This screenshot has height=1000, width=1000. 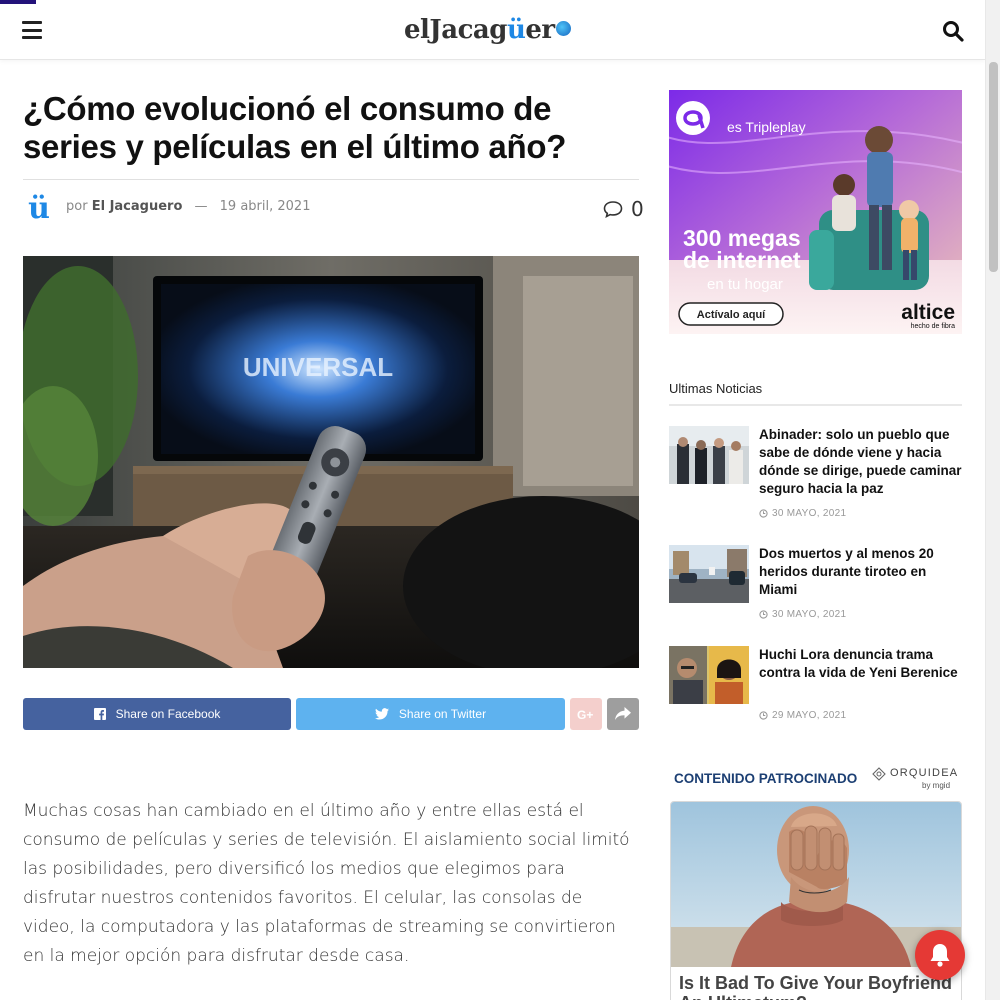 What do you see at coordinates (32, 30) in the screenshot?
I see `hamburger-menu-icon` at bounding box center [32, 30].